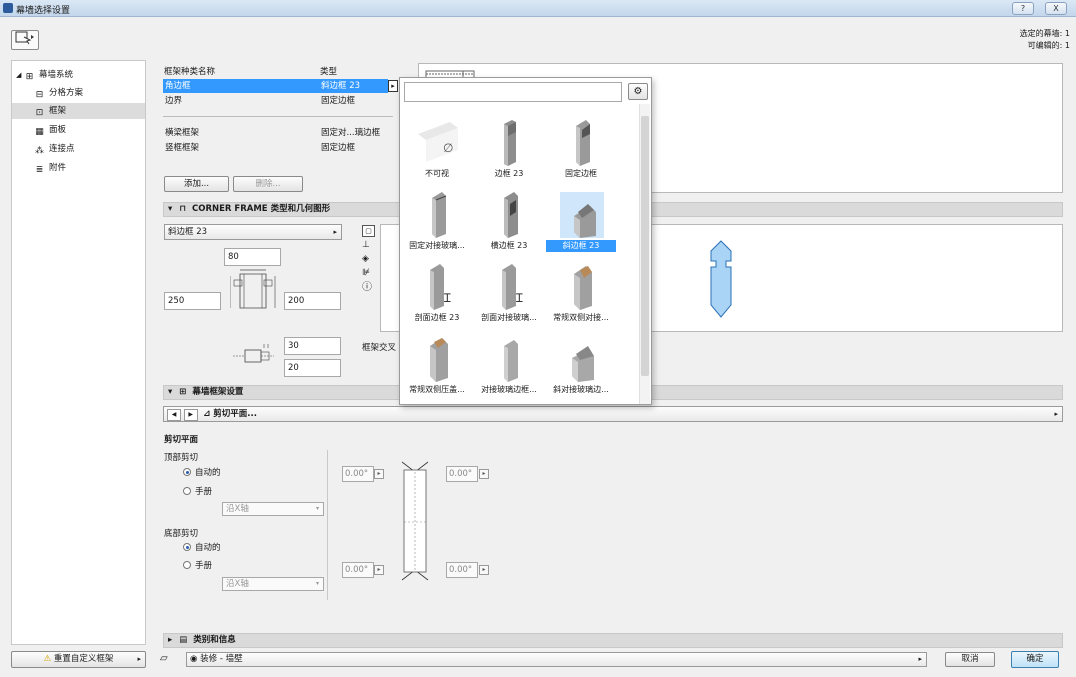  What do you see at coordinates (970, 659) in the screenshot?
I see `cancel-button: 取消` at bounding box center [970, 659].